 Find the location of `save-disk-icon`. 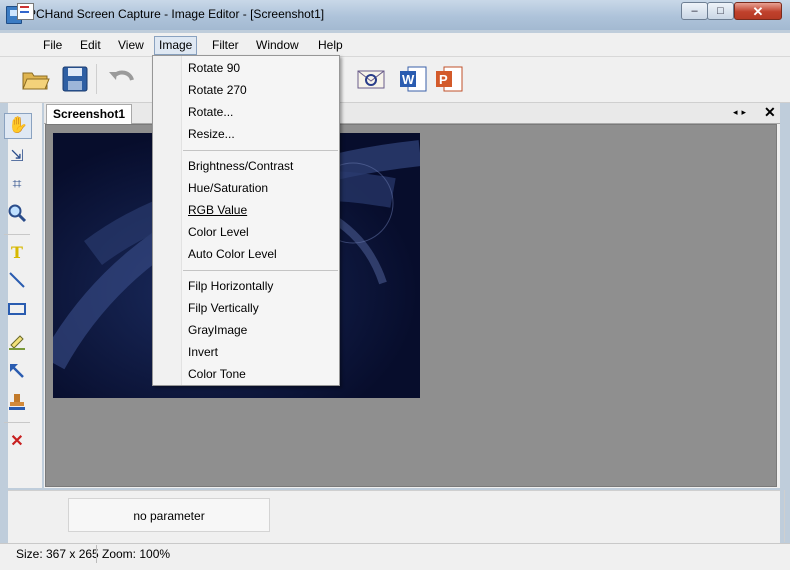

save-disk-icon is located at coordinates (75, 79).